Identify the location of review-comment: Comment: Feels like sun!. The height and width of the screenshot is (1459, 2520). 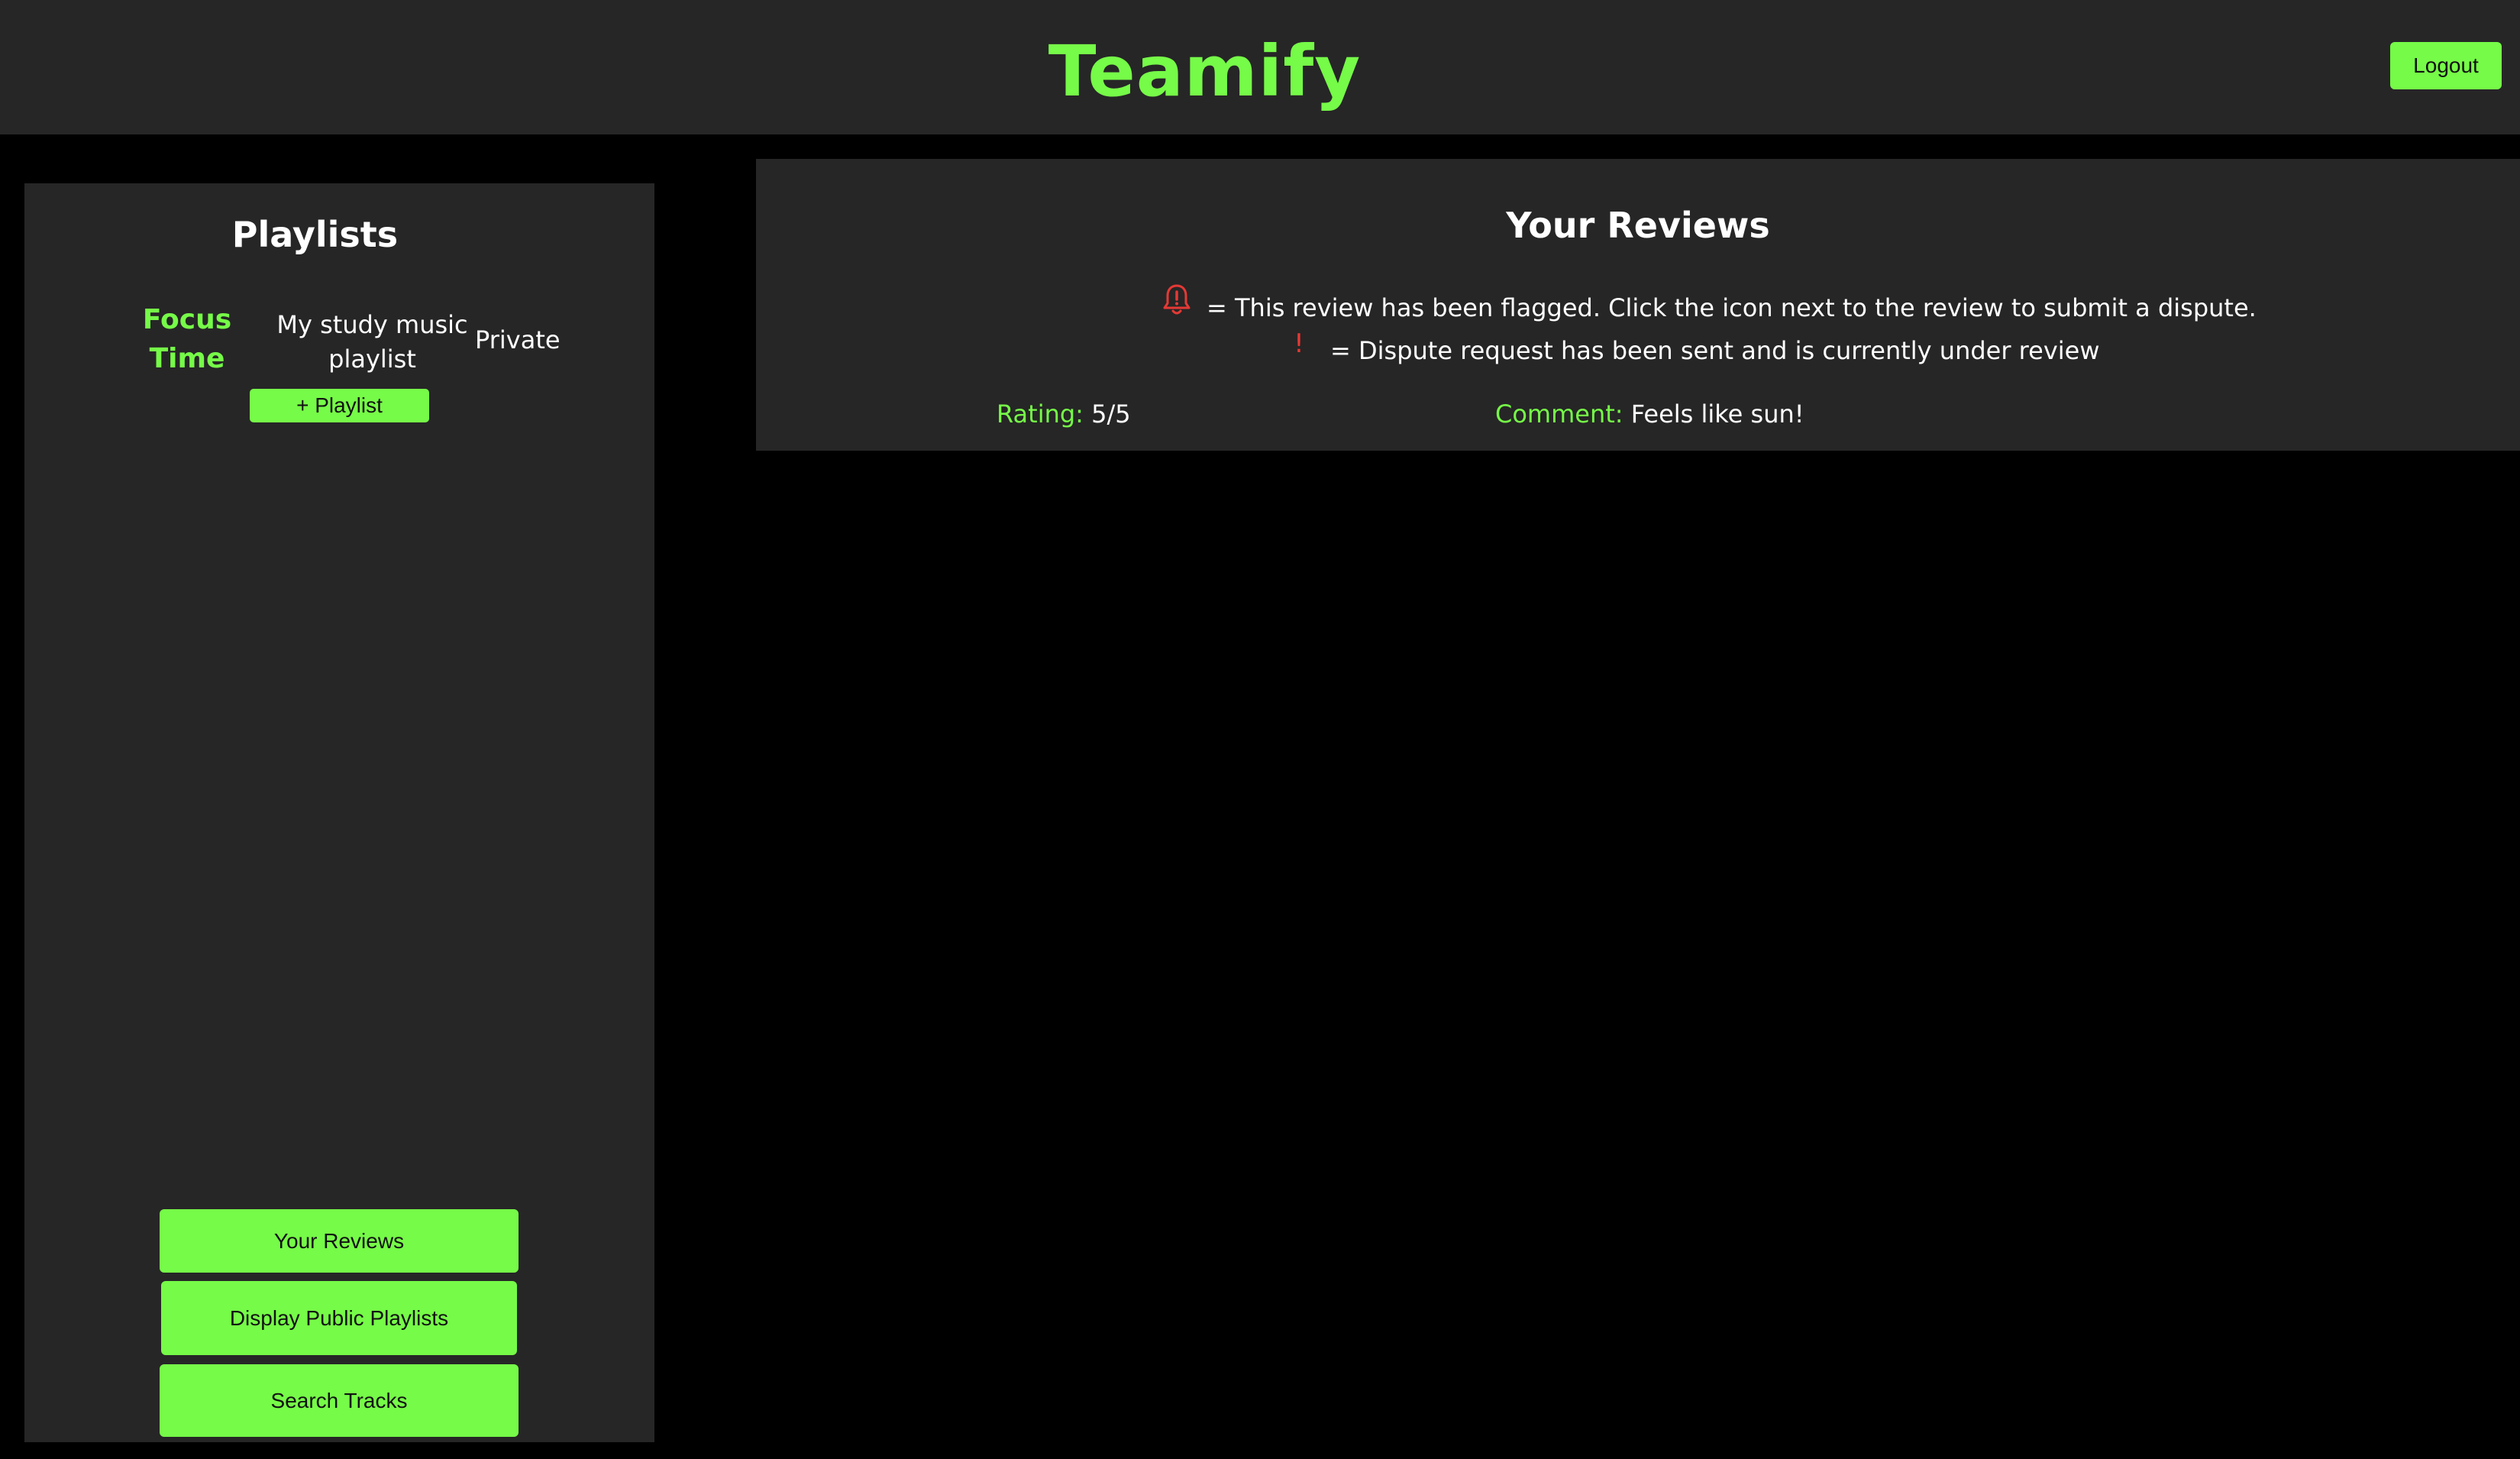
(1649, 414).